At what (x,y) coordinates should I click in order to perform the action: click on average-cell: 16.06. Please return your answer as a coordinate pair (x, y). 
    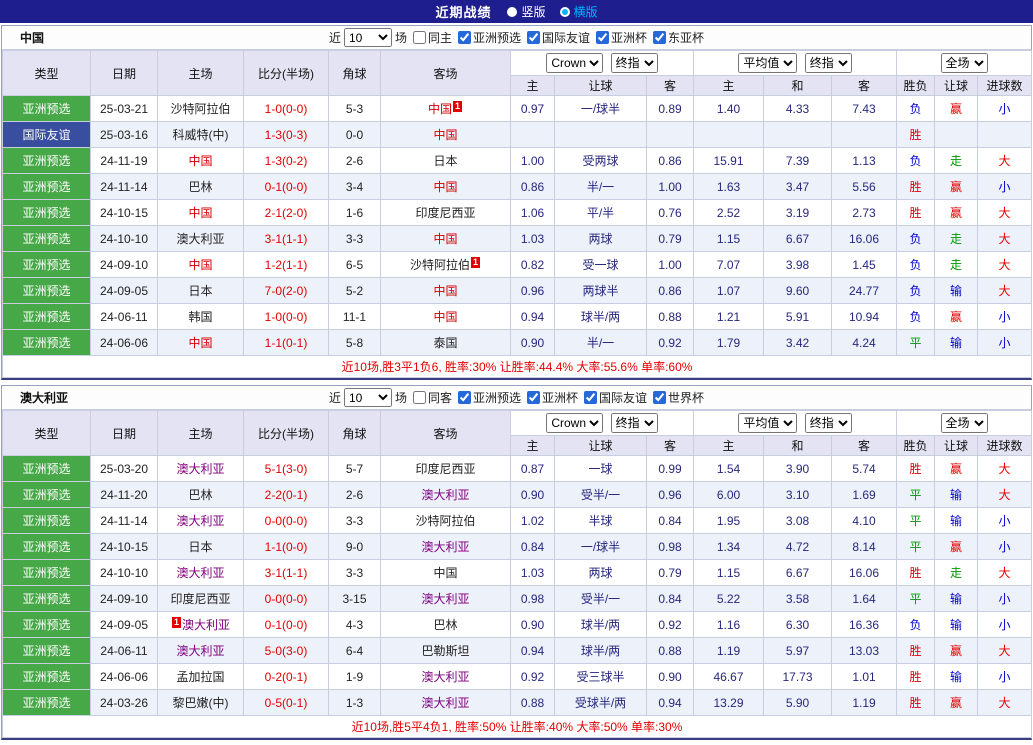
    Looking at the image, I should click on (864, 238).